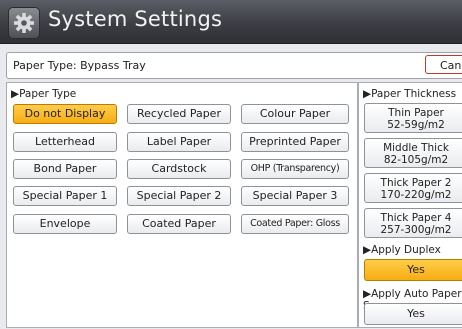  I want to click on thickness-thick-paper-4: Thick Paper 4 257-300g/m2, so click(413, 223).